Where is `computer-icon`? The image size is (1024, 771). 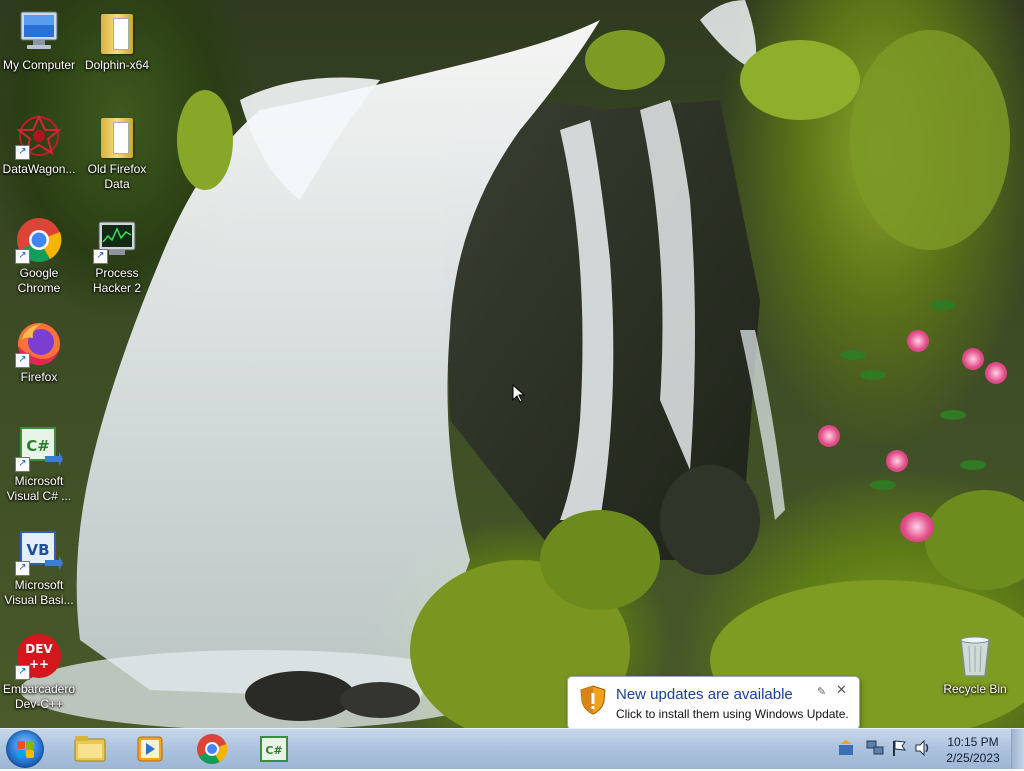 computer-icon is located at coordinates (39, 32).